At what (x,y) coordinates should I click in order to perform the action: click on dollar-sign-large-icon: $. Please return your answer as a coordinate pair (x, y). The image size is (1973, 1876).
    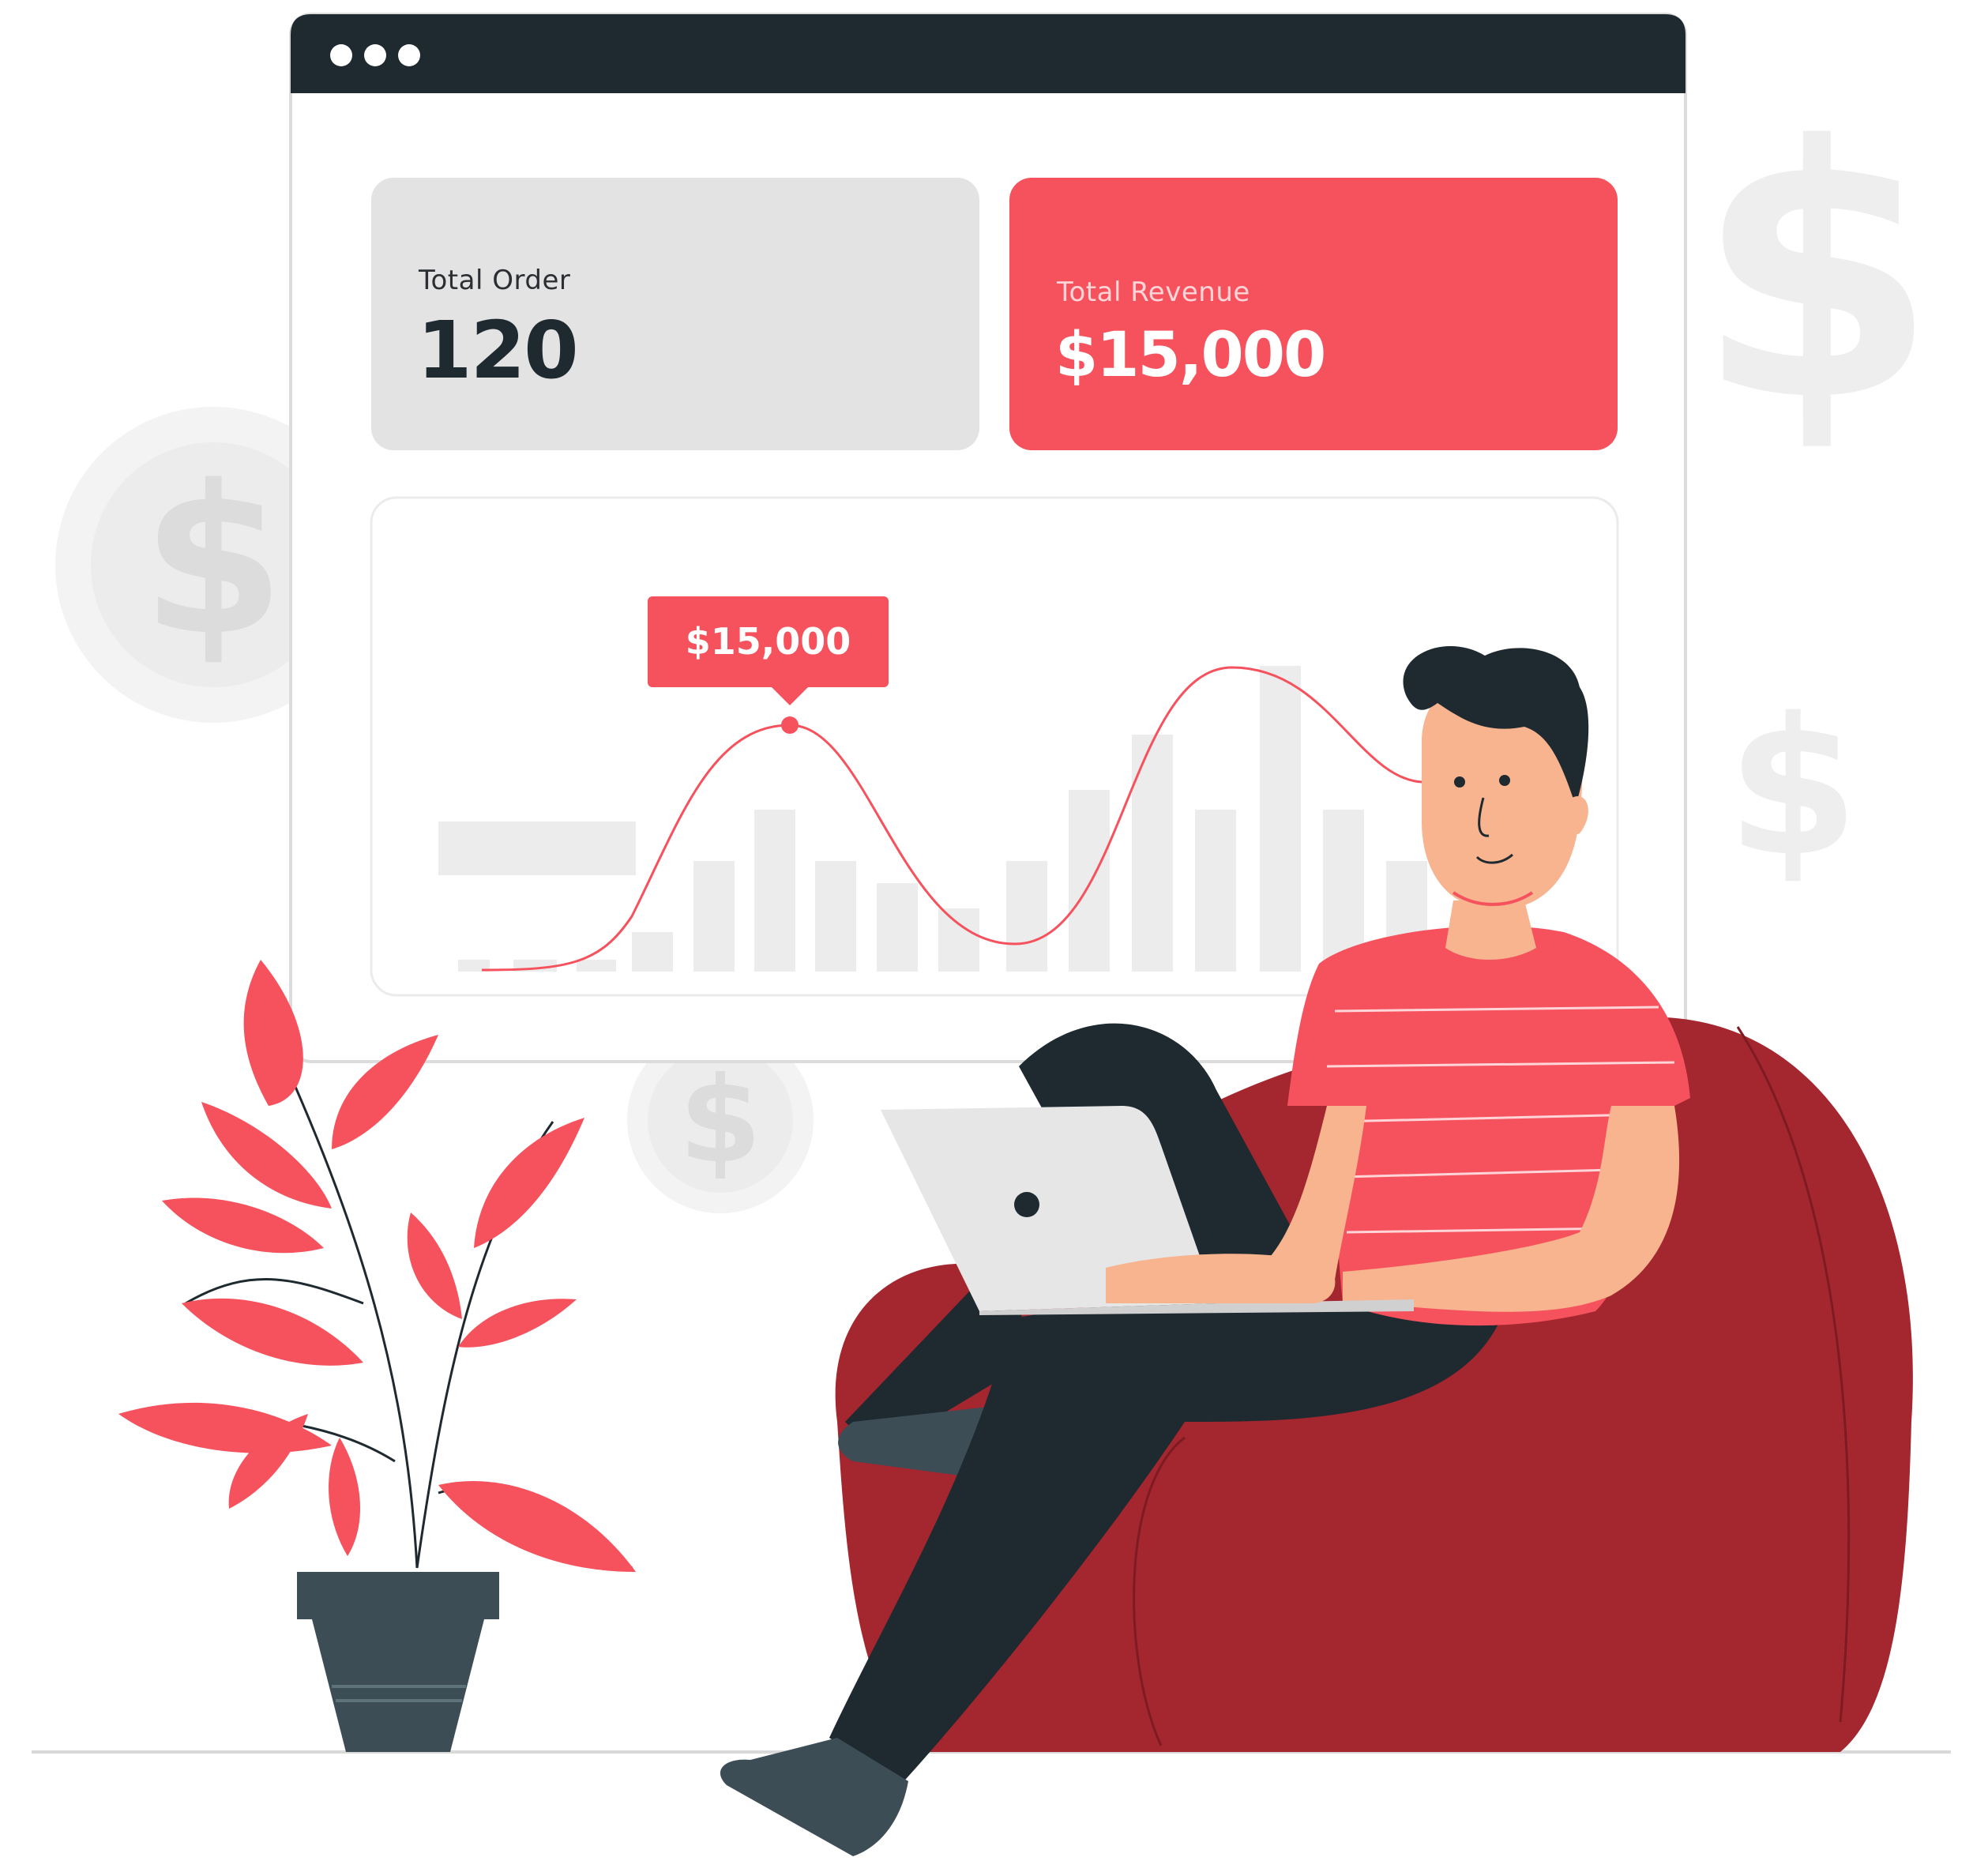
    Looking at the image, I should click on (1817, 275).